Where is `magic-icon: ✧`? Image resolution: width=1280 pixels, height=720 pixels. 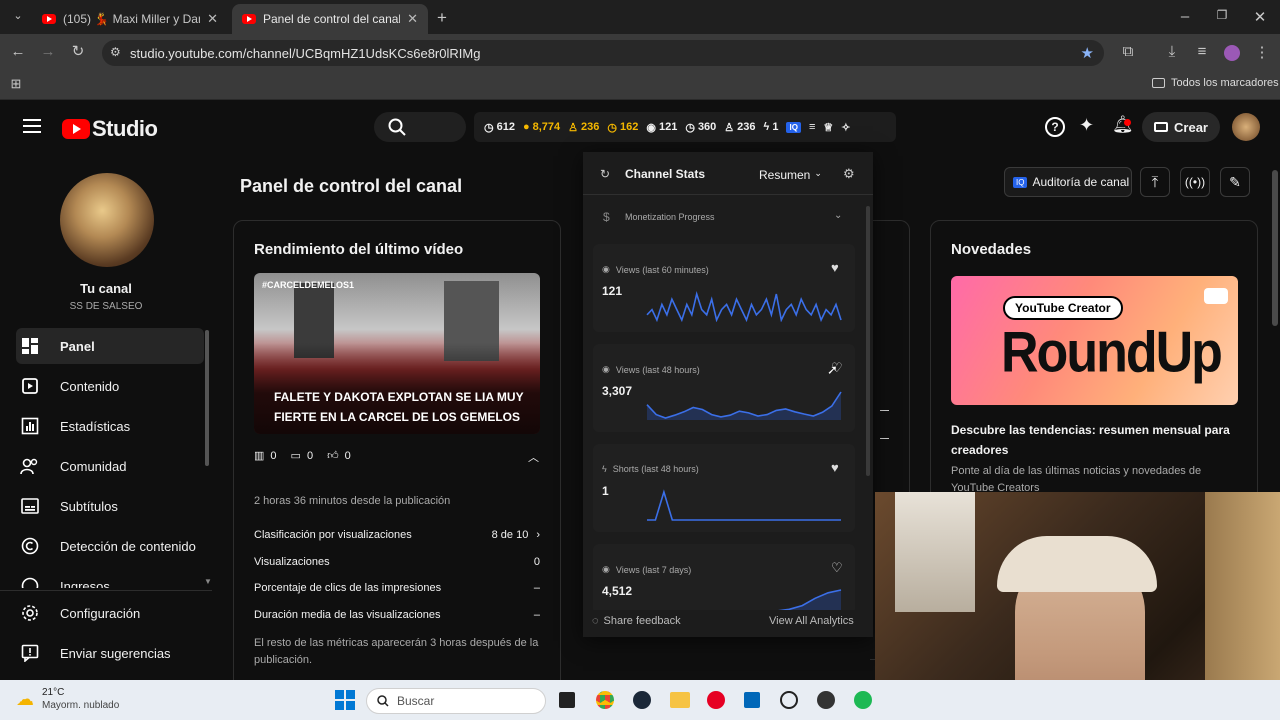
magic-icon: ✧ is located at coordinates (845, 127).